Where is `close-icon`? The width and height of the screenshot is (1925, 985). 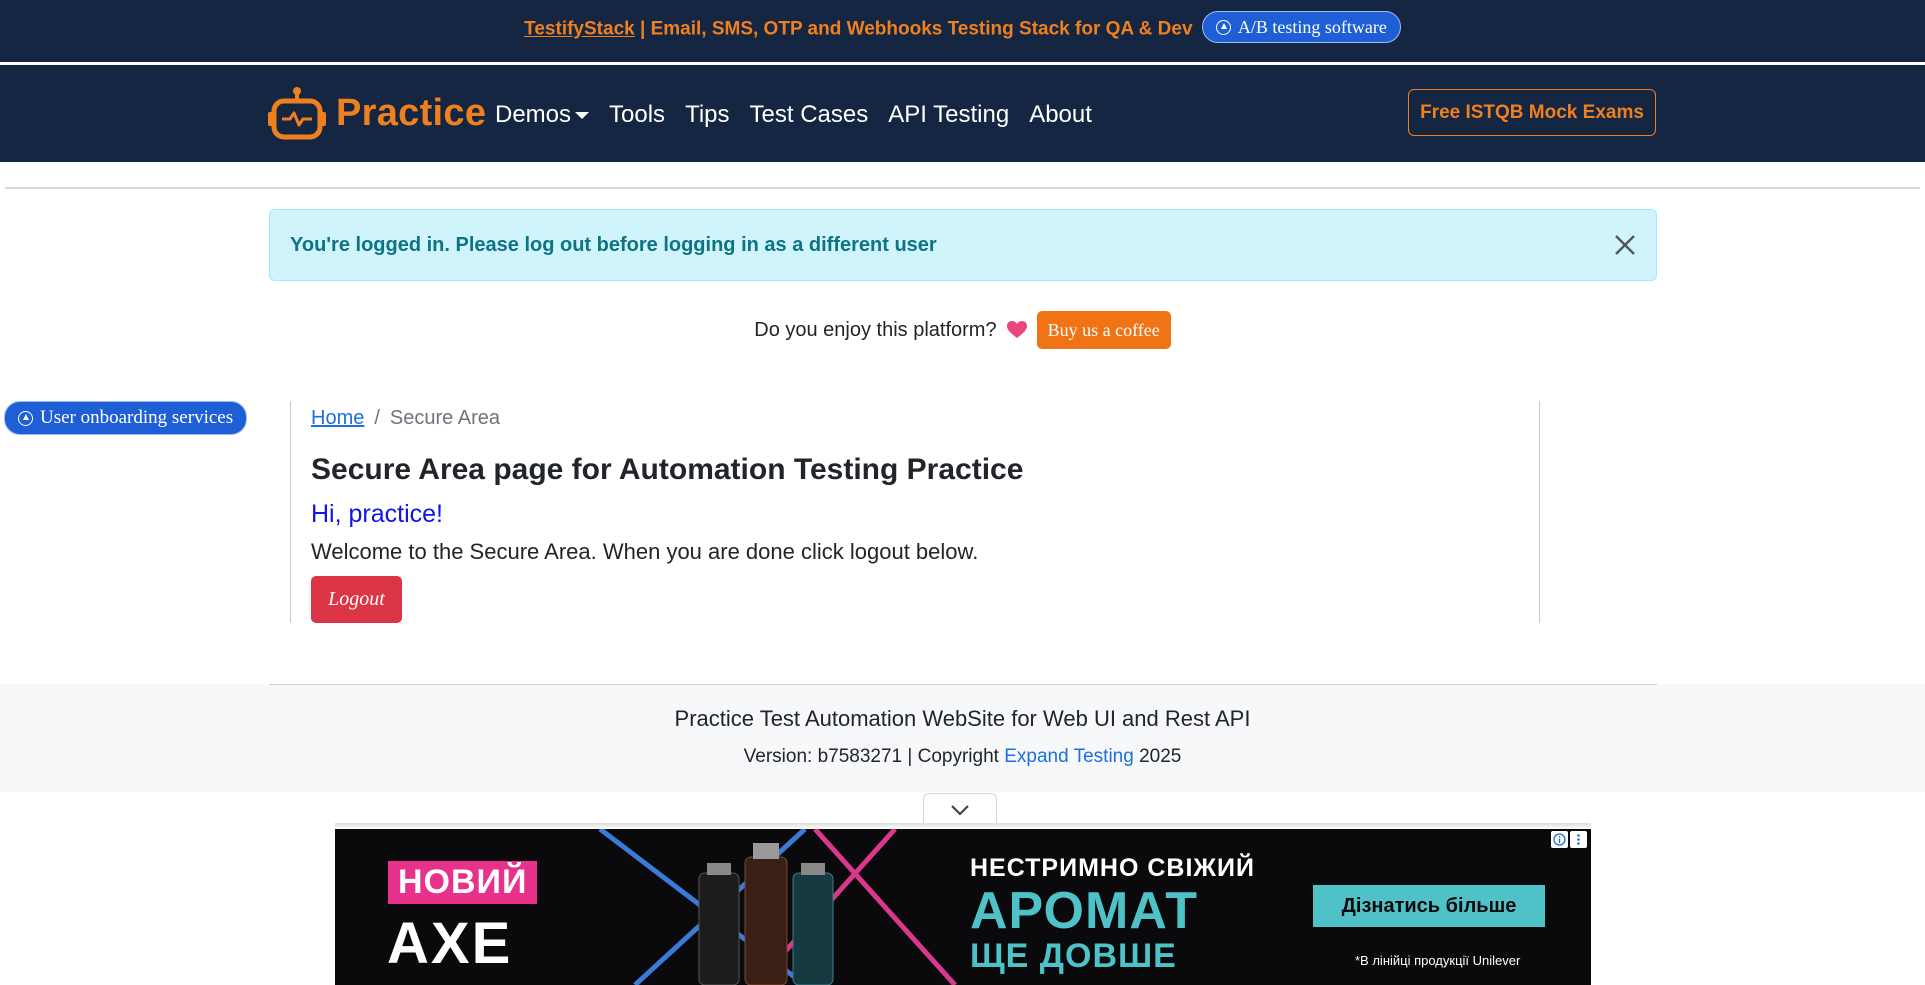
close-icon is located at coordinates (1625, 245).